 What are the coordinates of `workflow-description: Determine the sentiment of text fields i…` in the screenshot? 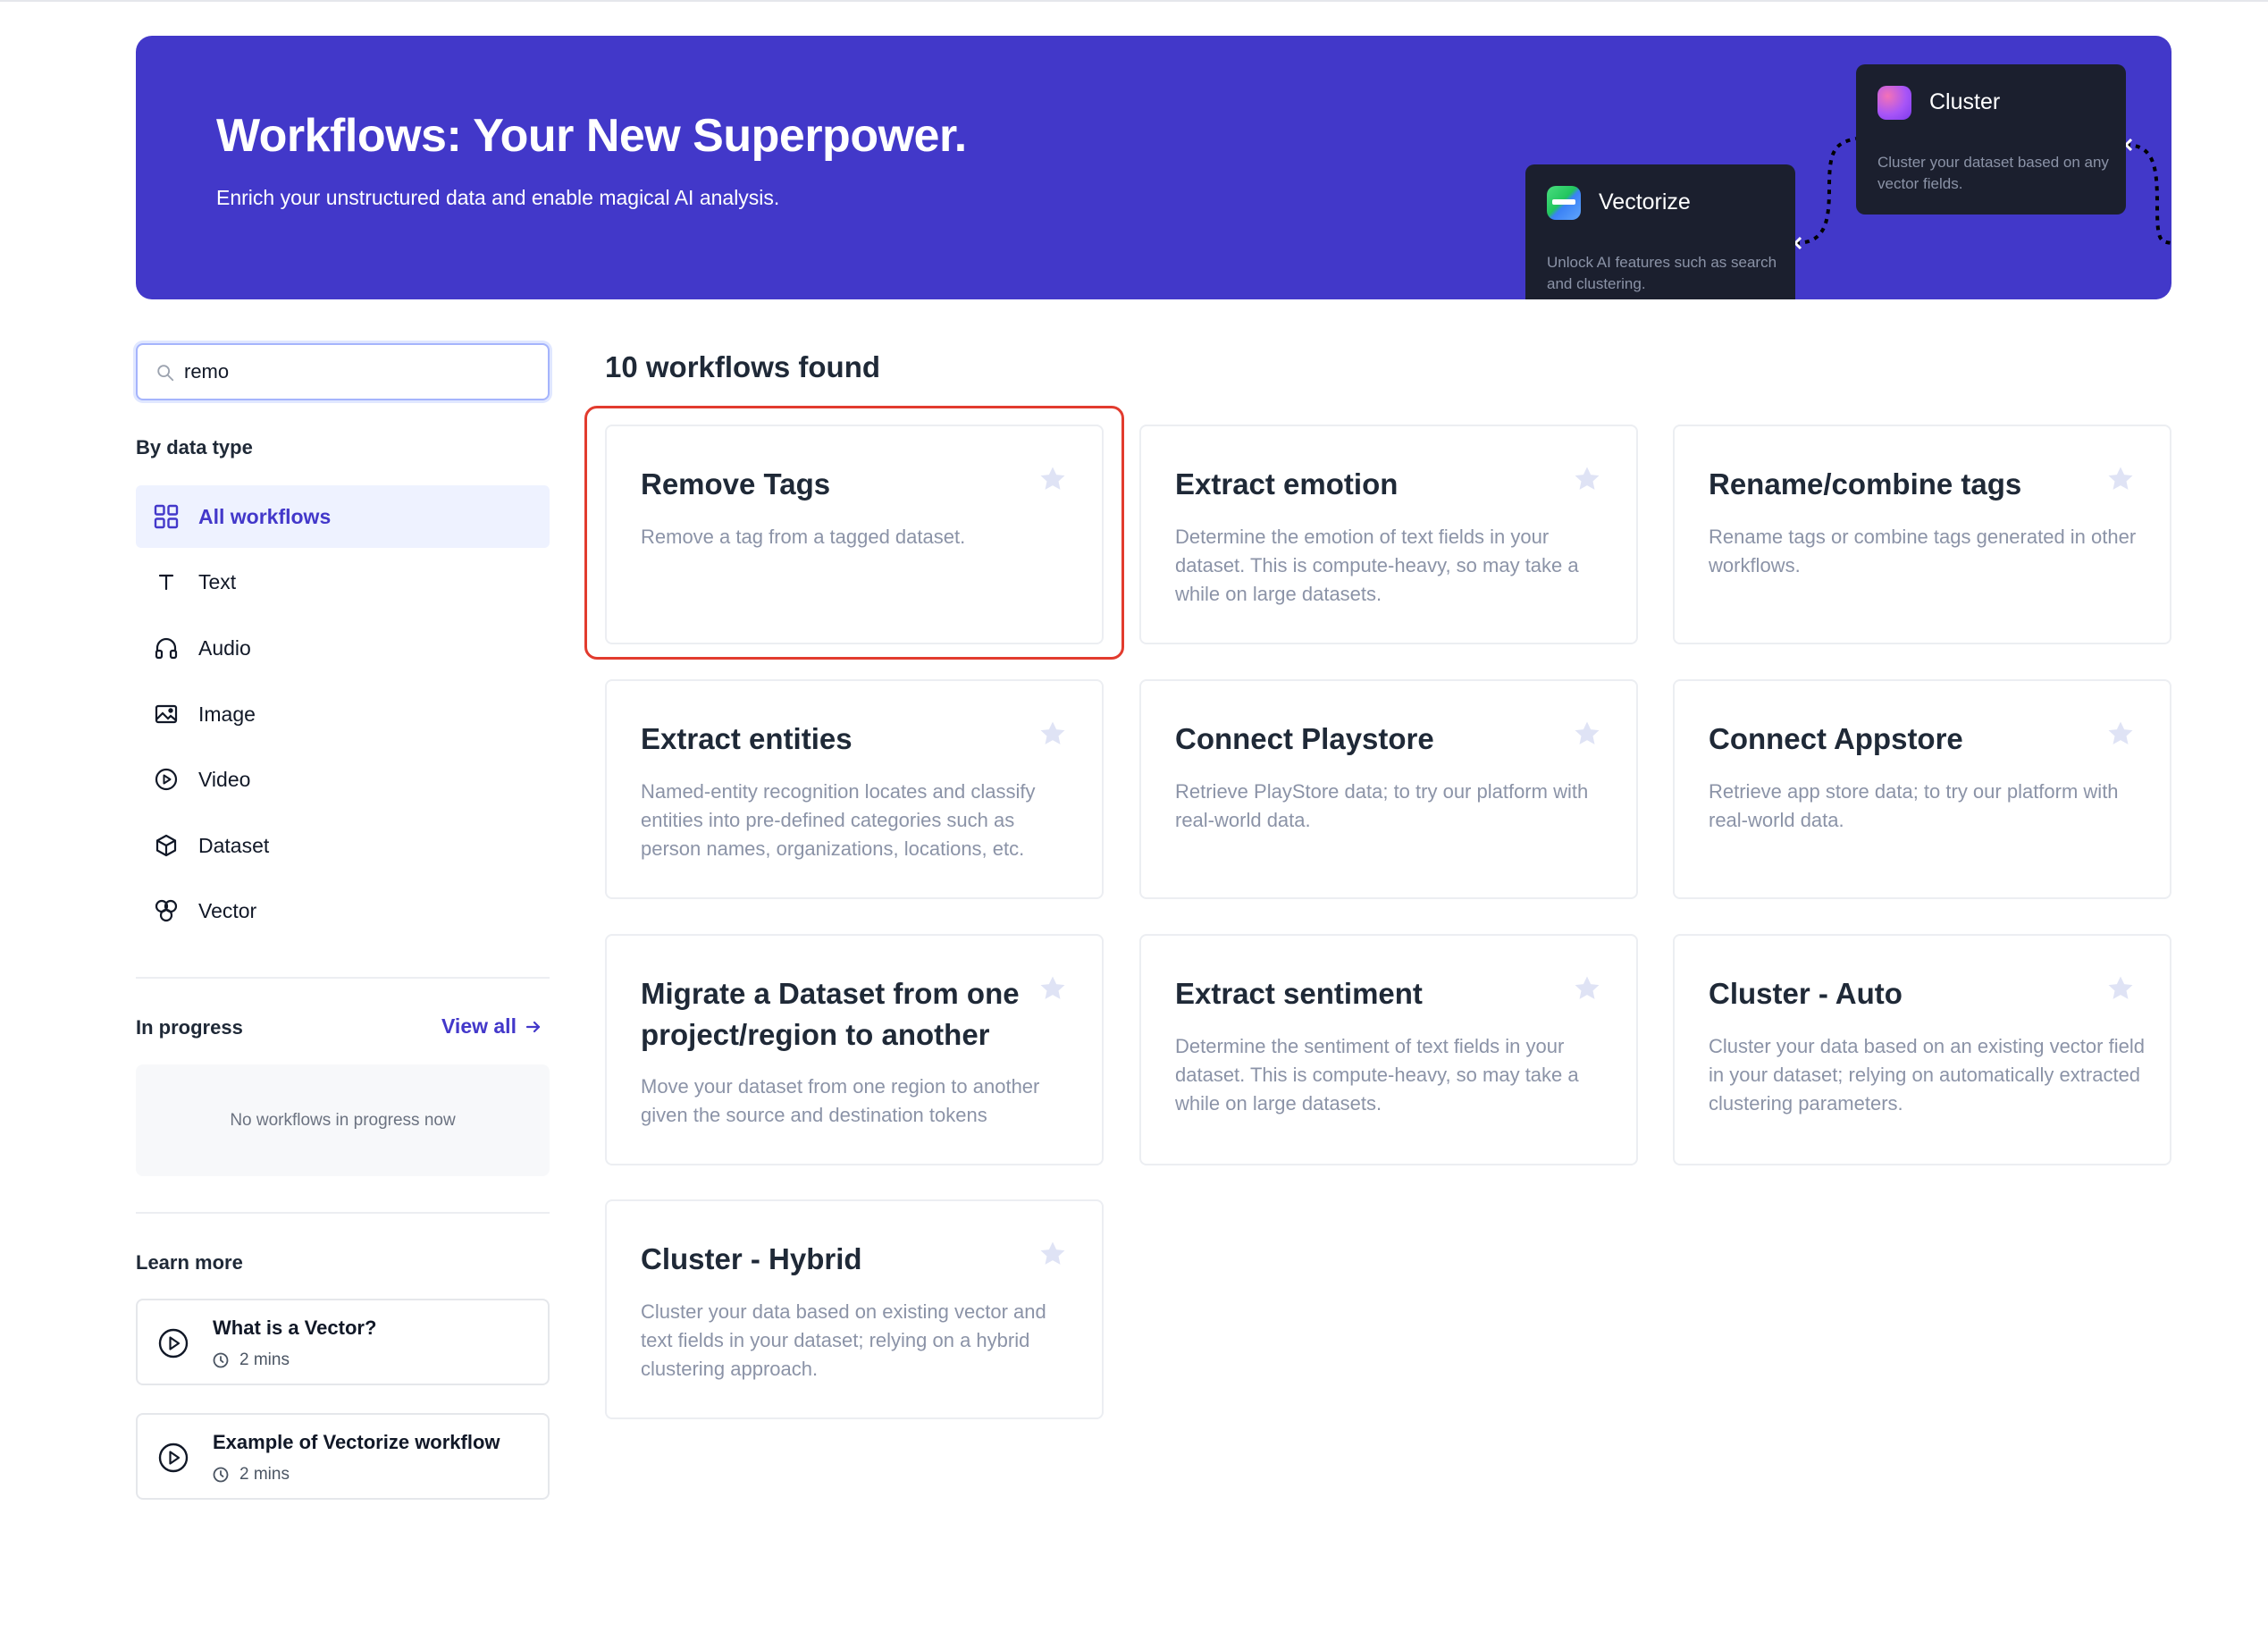 It's located at (1377, 1075).